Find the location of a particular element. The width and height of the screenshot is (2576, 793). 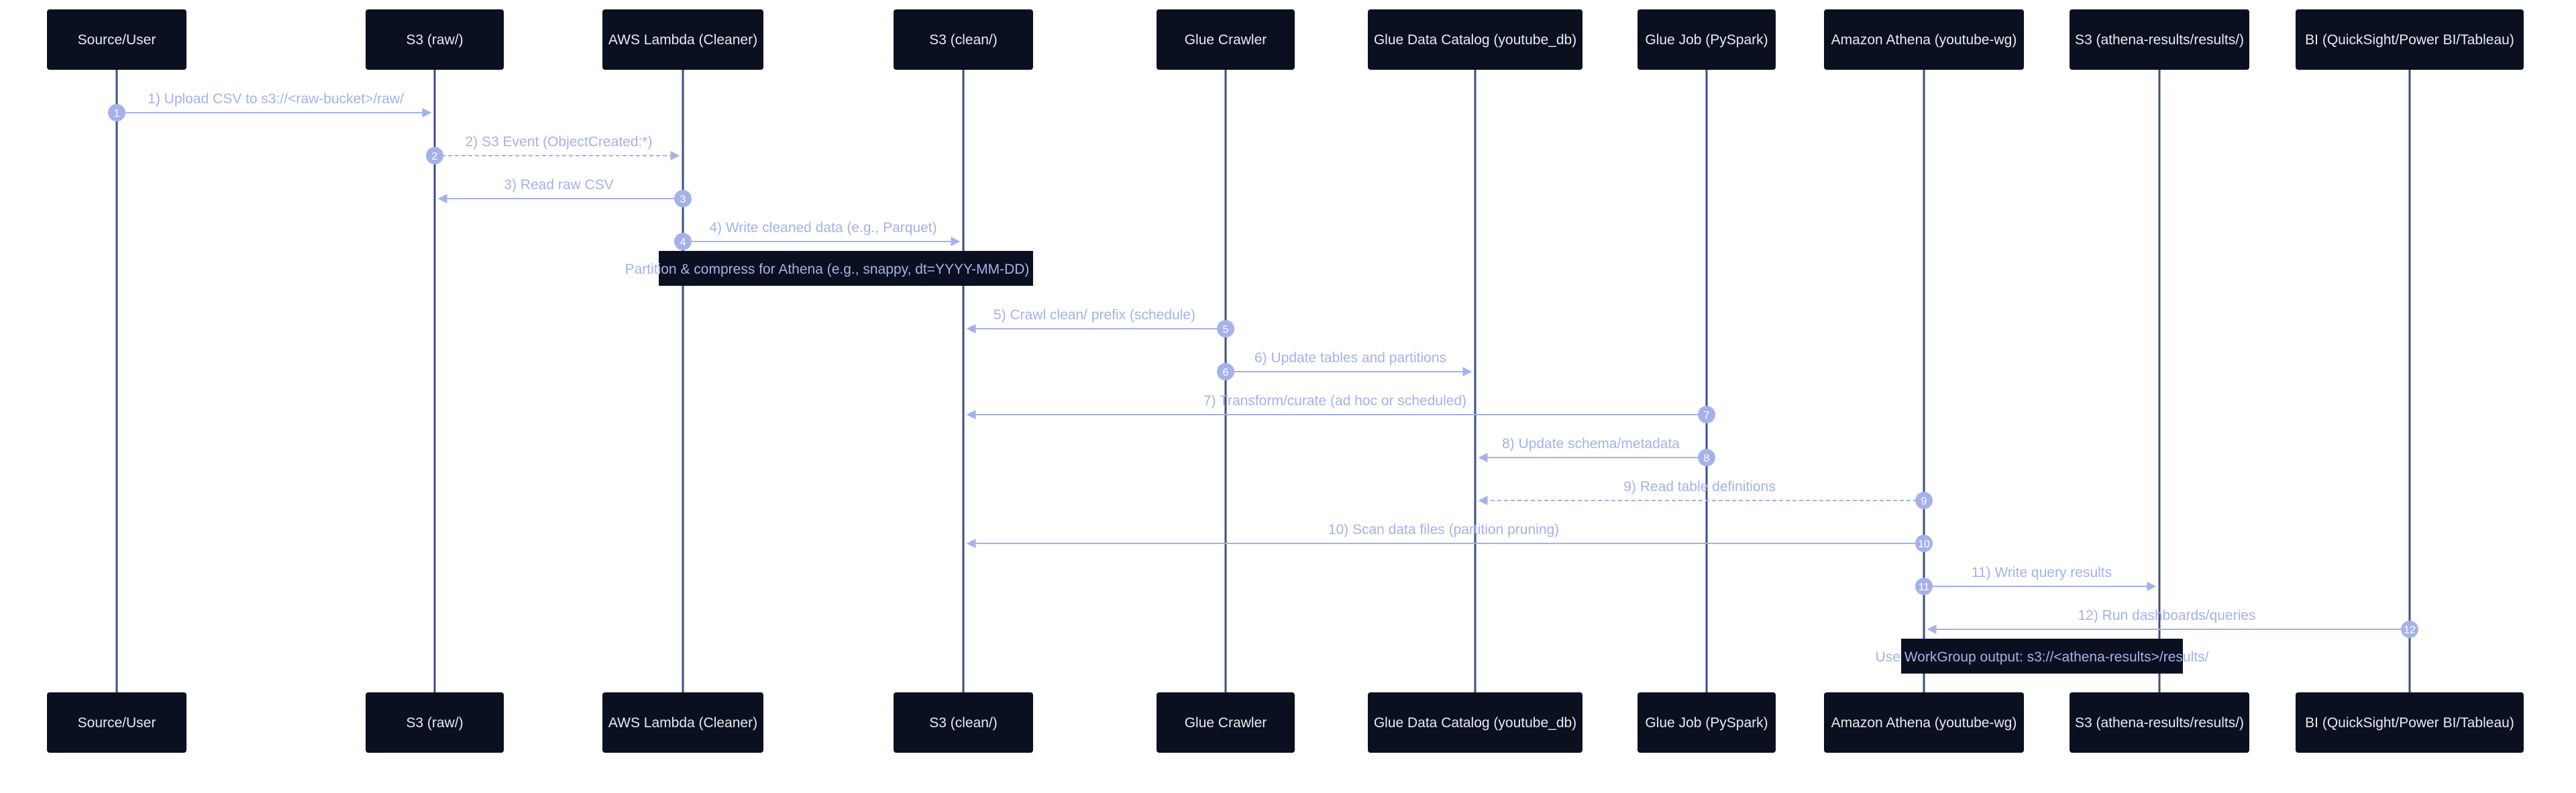

message-8: 8) Update schema/metadata 8 is located at coordinates (1596, 451).